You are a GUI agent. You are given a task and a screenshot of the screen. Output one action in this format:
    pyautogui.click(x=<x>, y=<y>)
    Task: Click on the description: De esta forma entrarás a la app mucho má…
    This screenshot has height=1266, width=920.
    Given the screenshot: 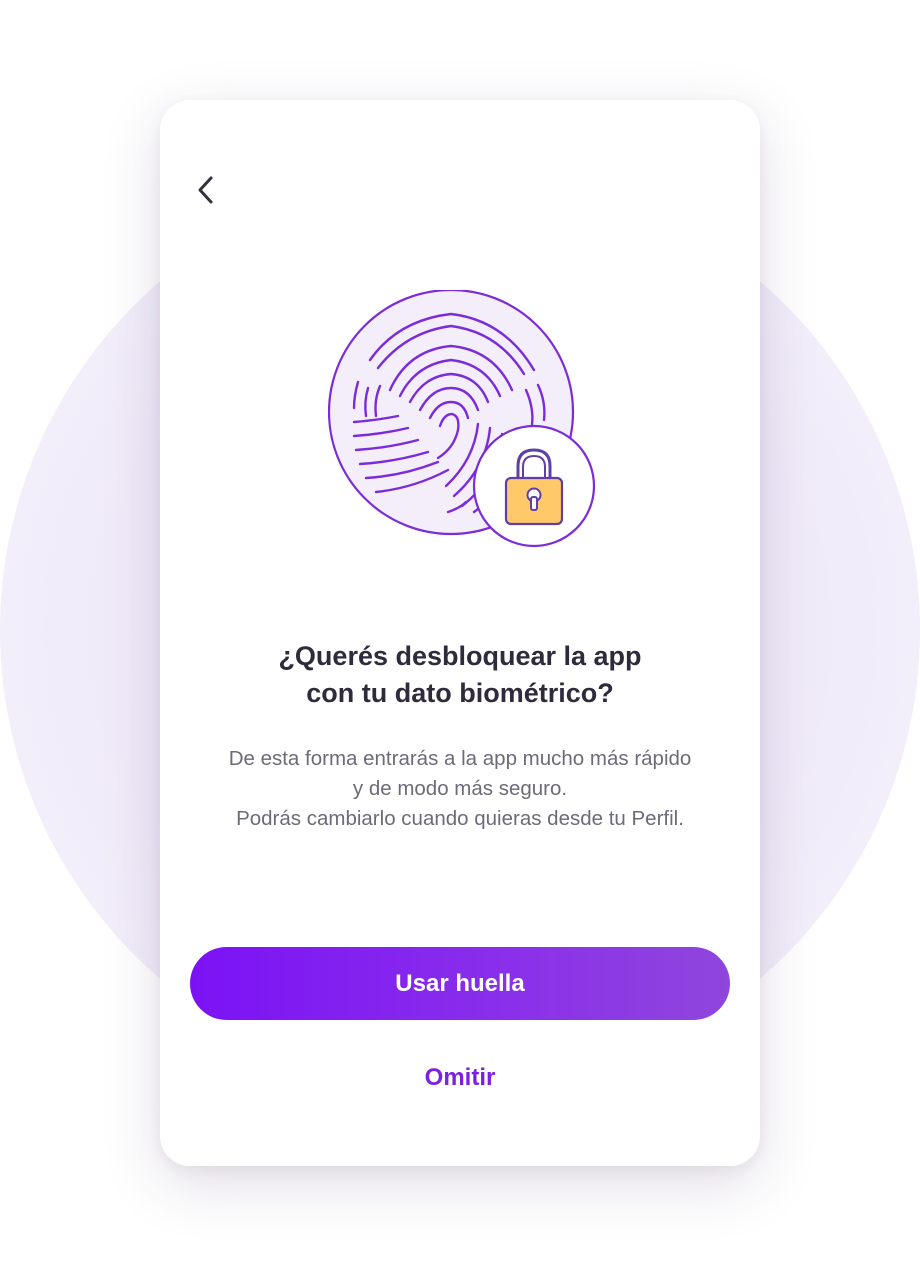 What is the action you would take?
    pyautogui.click(x=460, y=789)
    